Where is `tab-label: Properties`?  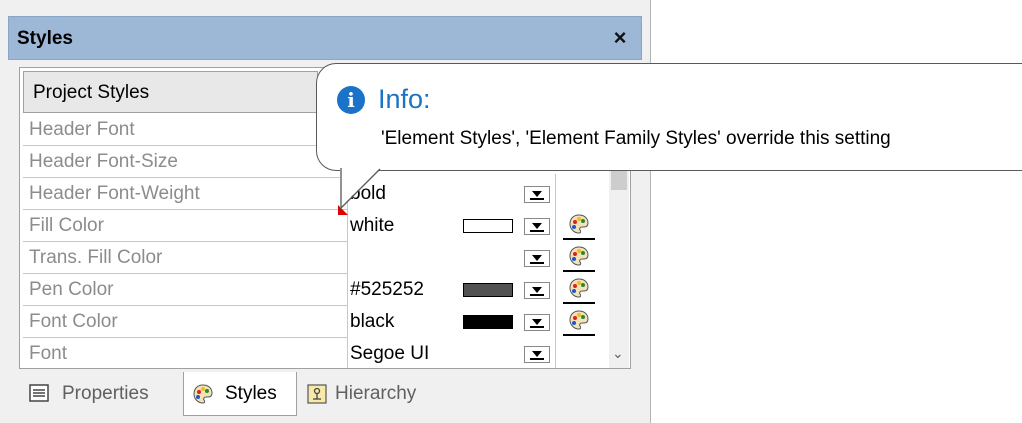 tab-label: Properties is located at coordinates (105, 393).